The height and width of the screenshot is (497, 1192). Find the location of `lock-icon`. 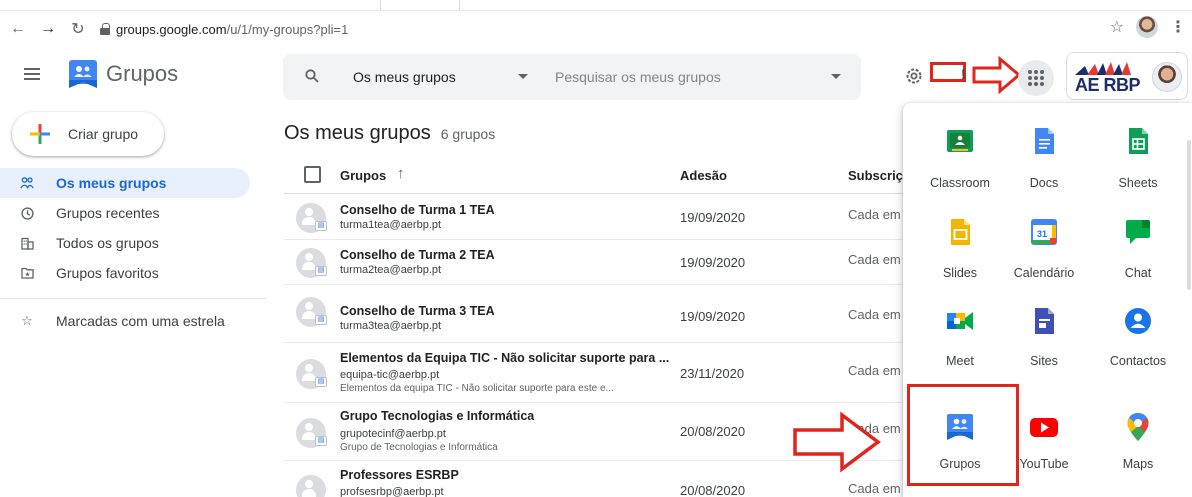

lock-icon is located at coordinates (105, 29).